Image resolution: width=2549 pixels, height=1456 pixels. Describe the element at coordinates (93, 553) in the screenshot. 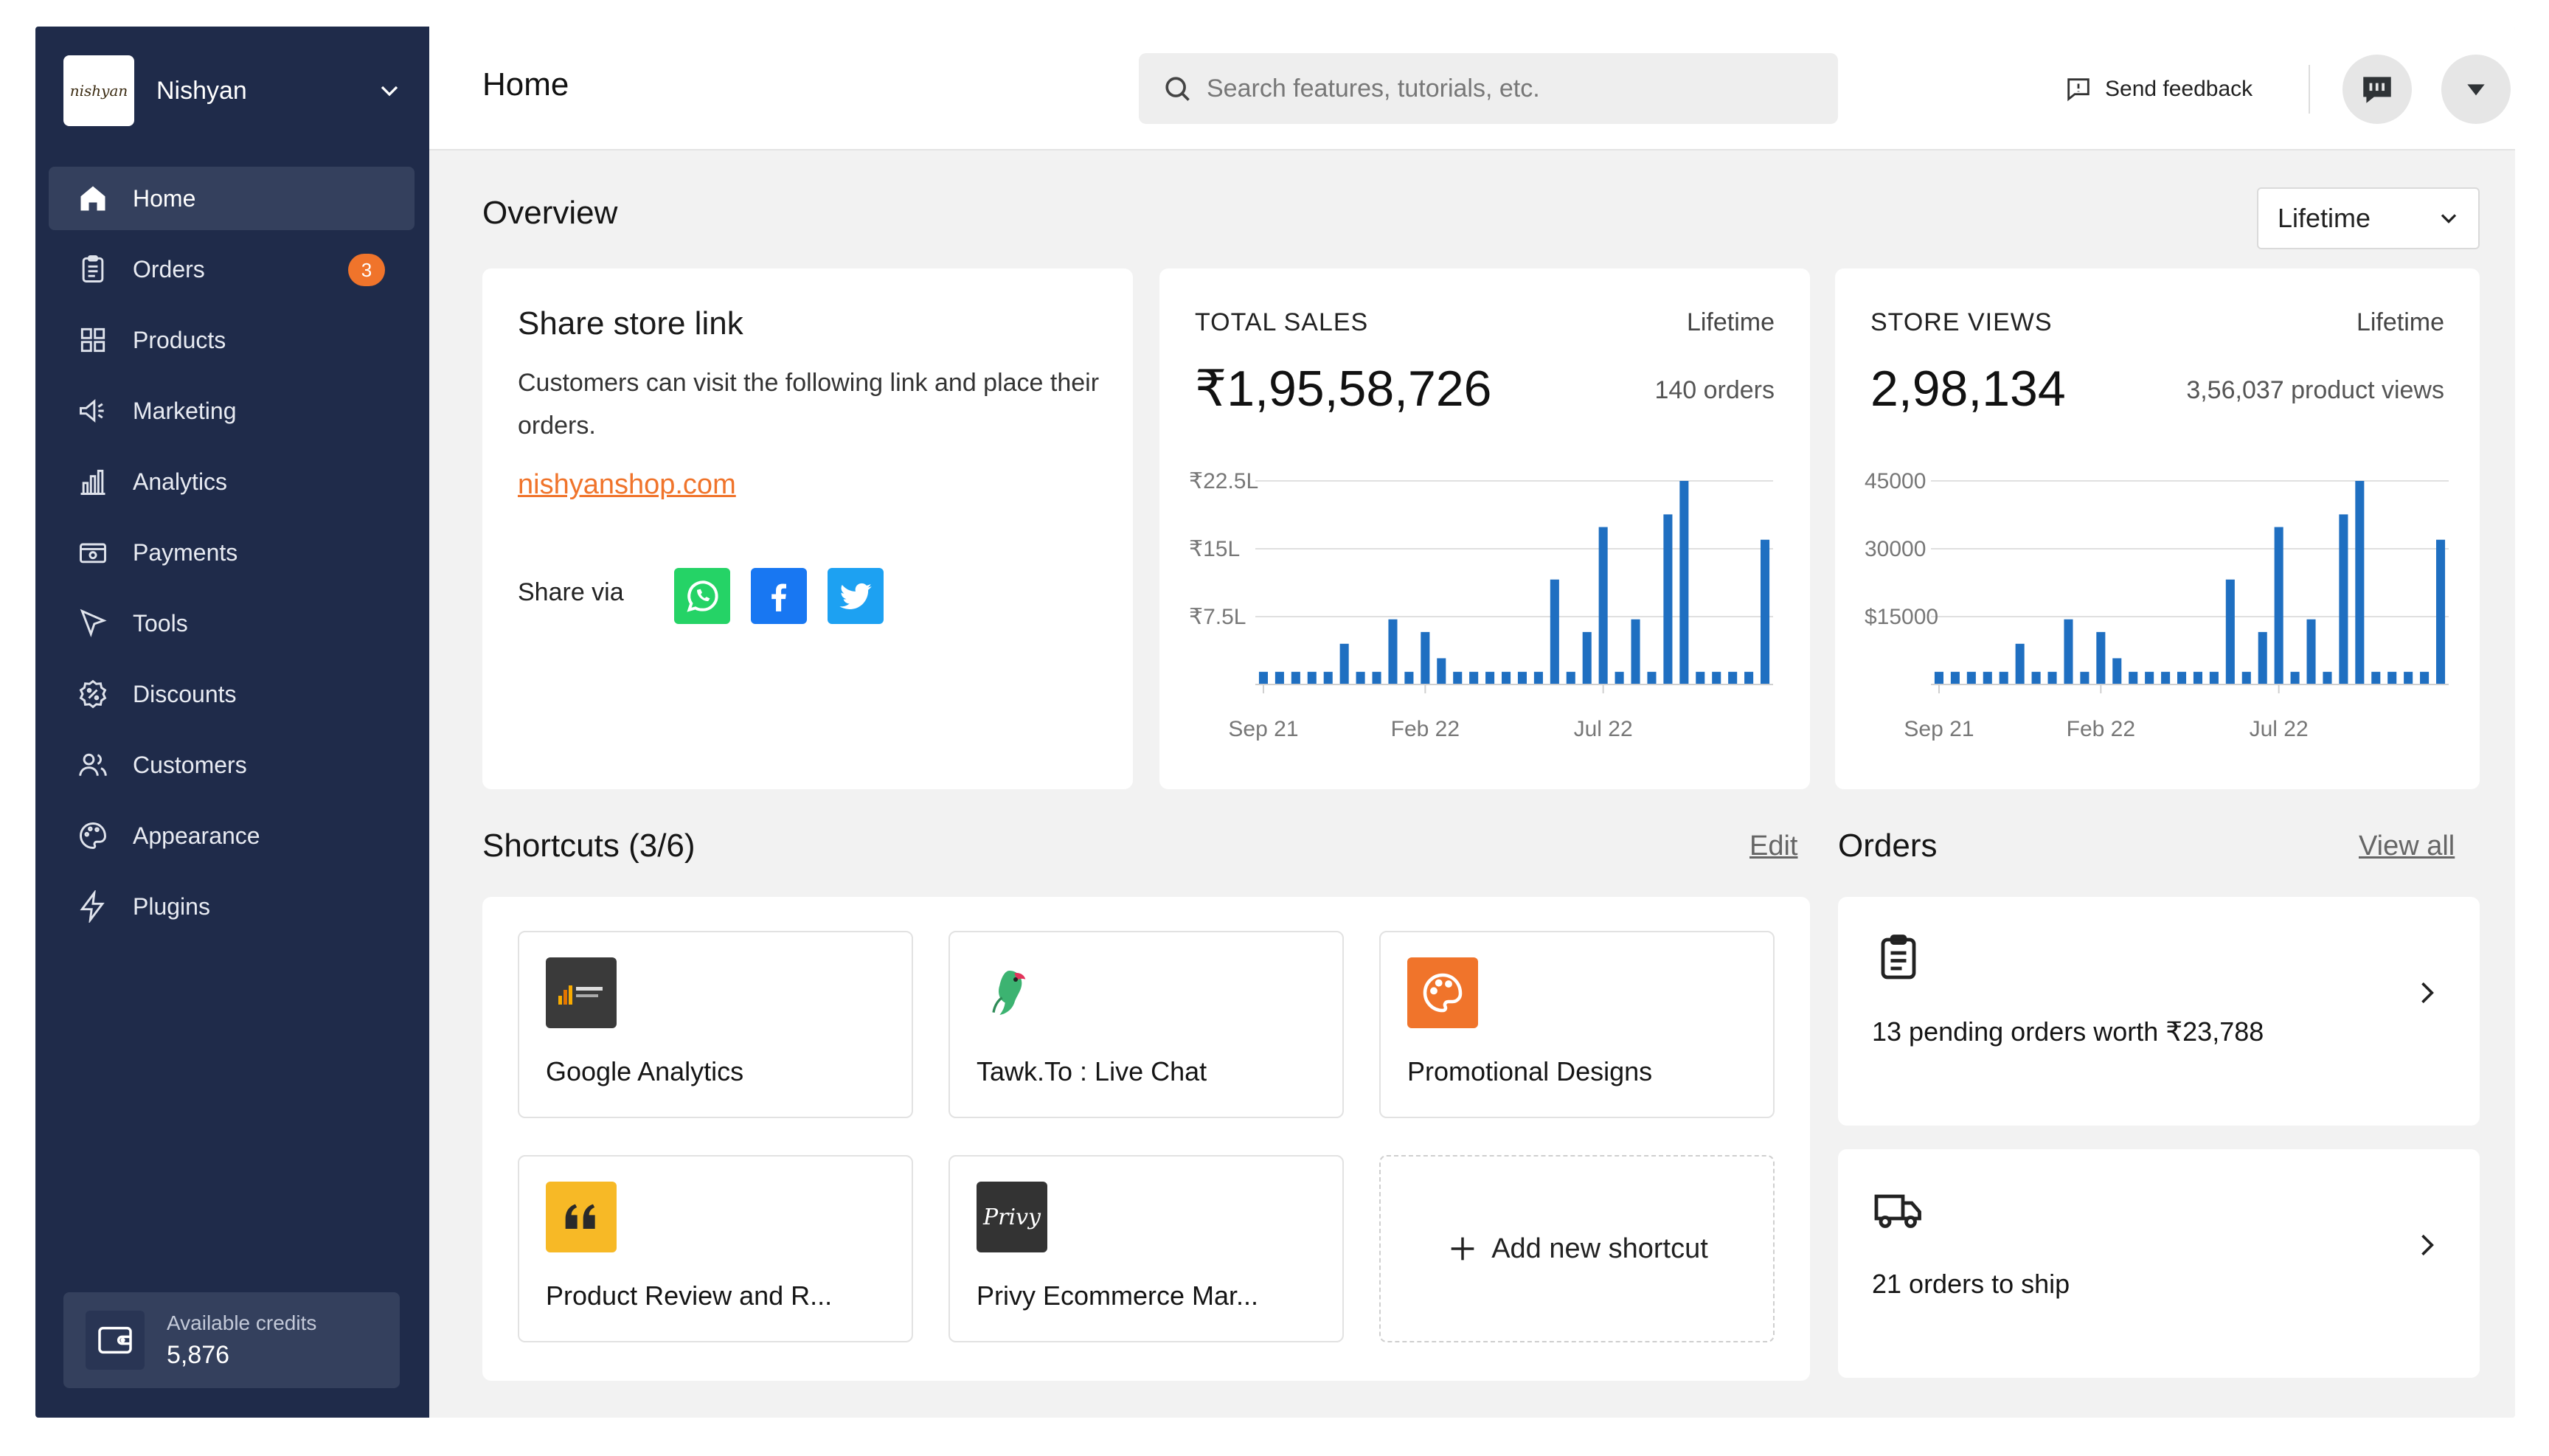

I see `payments-icon` at that location.